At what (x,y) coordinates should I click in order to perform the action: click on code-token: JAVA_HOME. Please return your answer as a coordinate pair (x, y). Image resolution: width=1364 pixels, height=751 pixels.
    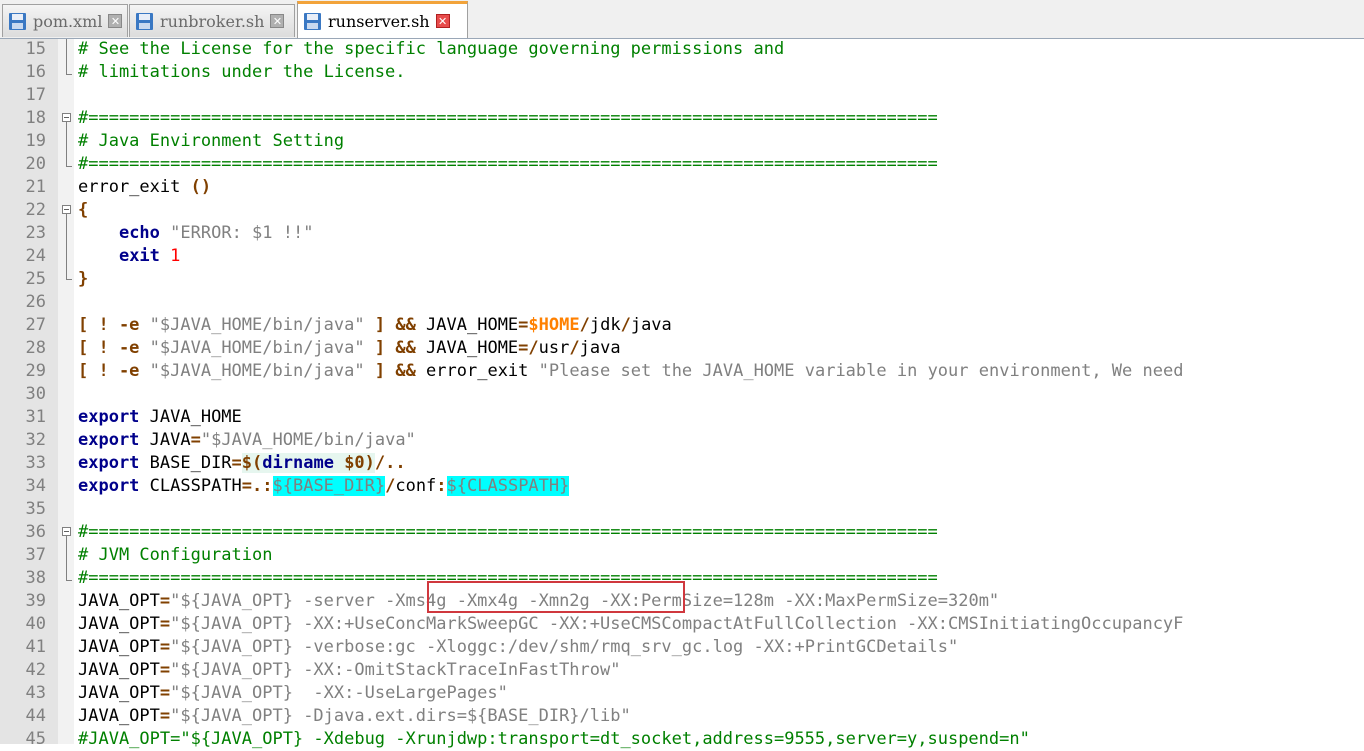
    Looking at the image, I should click on (467, 348).